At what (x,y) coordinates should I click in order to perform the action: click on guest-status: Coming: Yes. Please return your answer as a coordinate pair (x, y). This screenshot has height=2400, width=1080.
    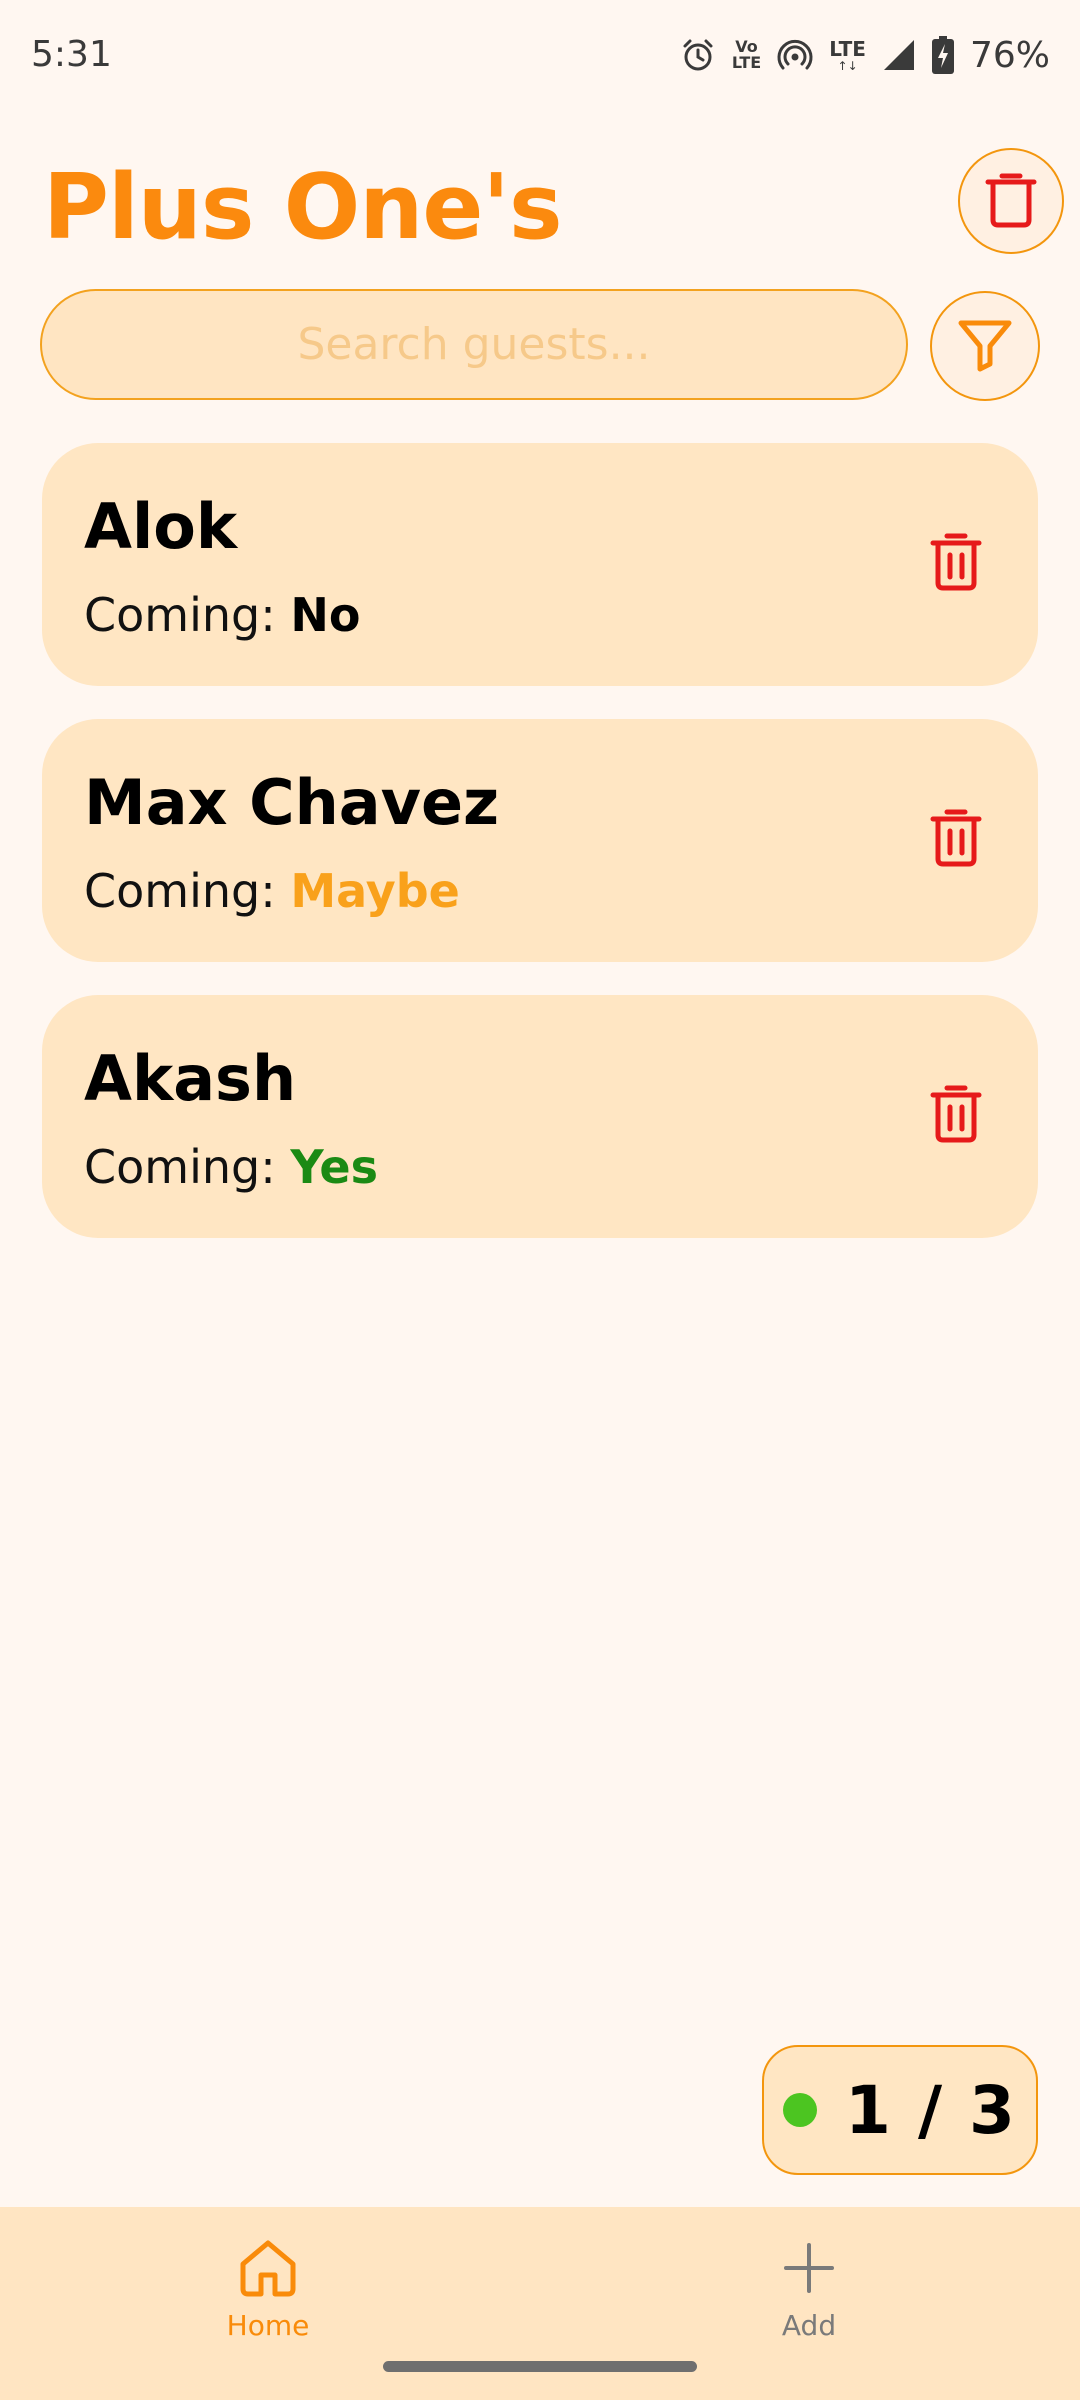
    Looking at the image, I should click on (231, 1167).